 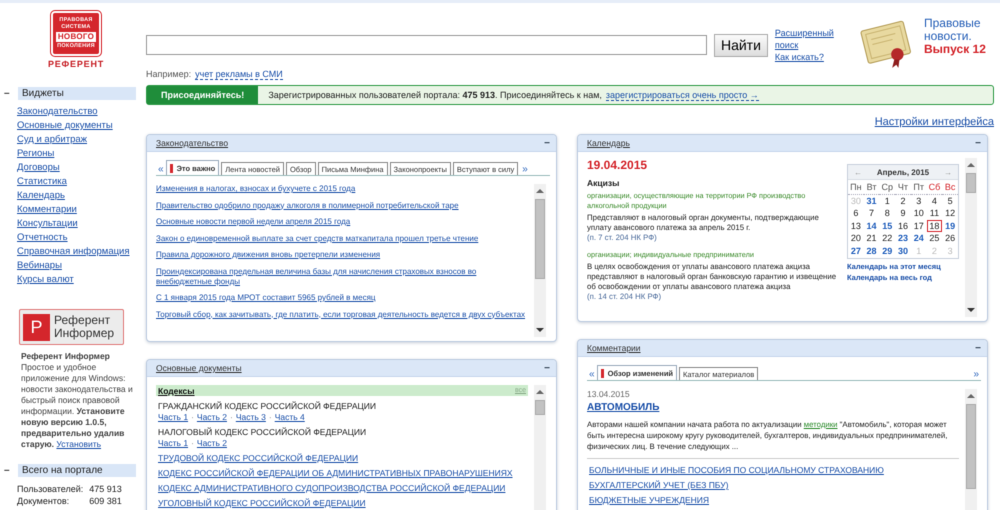 What do you see at coordinates (649, 500) in the screenshot?
I see `topic-link: БЮДЖЕТНЫЕ УЧРЕЖДЕНИЯ` at bounding box center [649, 500].